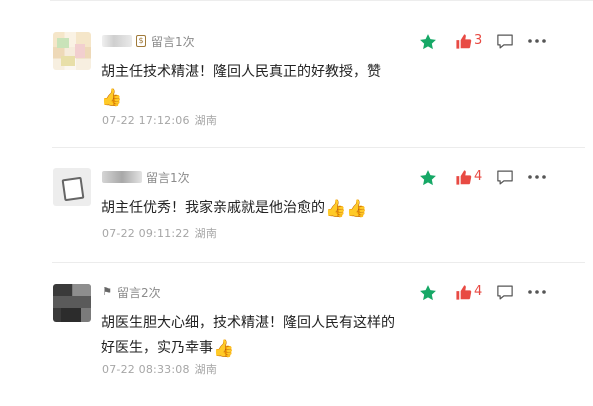 The width and height of the screenshot is (593, 406). What do you see at coordinates (146, 233) in the screenshot?
I see `comment-time: 07-22 09:11:22` at bounding box center [146, 233].